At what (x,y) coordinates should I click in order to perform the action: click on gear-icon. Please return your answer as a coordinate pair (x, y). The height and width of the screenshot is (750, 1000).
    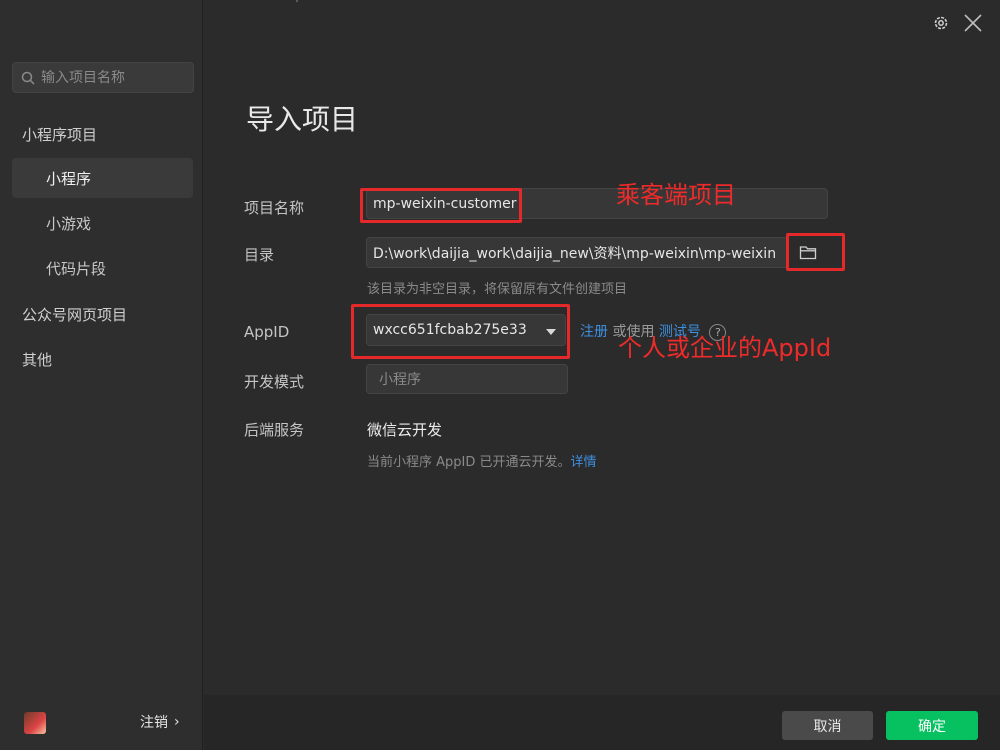
    Looking at the image, I should click on (941, 23).